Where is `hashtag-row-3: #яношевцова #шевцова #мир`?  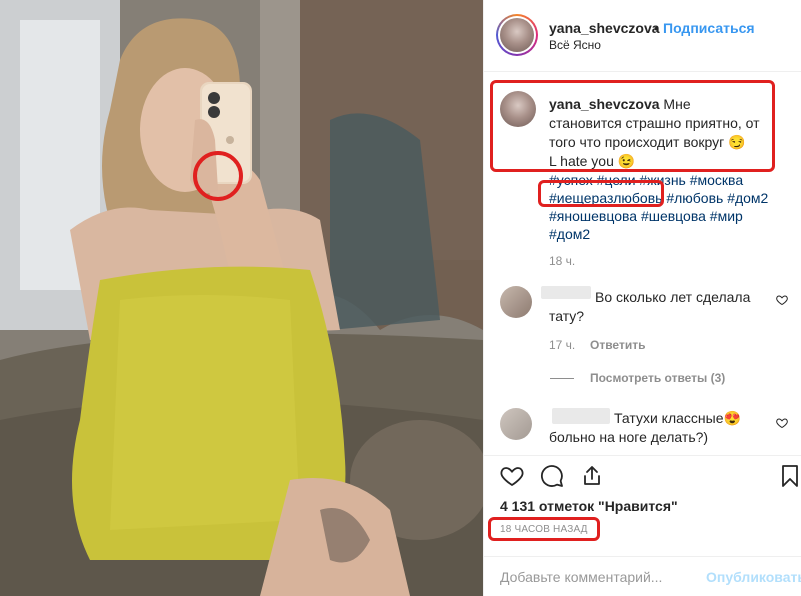
hashtag-row-3: #яношевцова #шевцова #мир is located at coordinates (669, 216).